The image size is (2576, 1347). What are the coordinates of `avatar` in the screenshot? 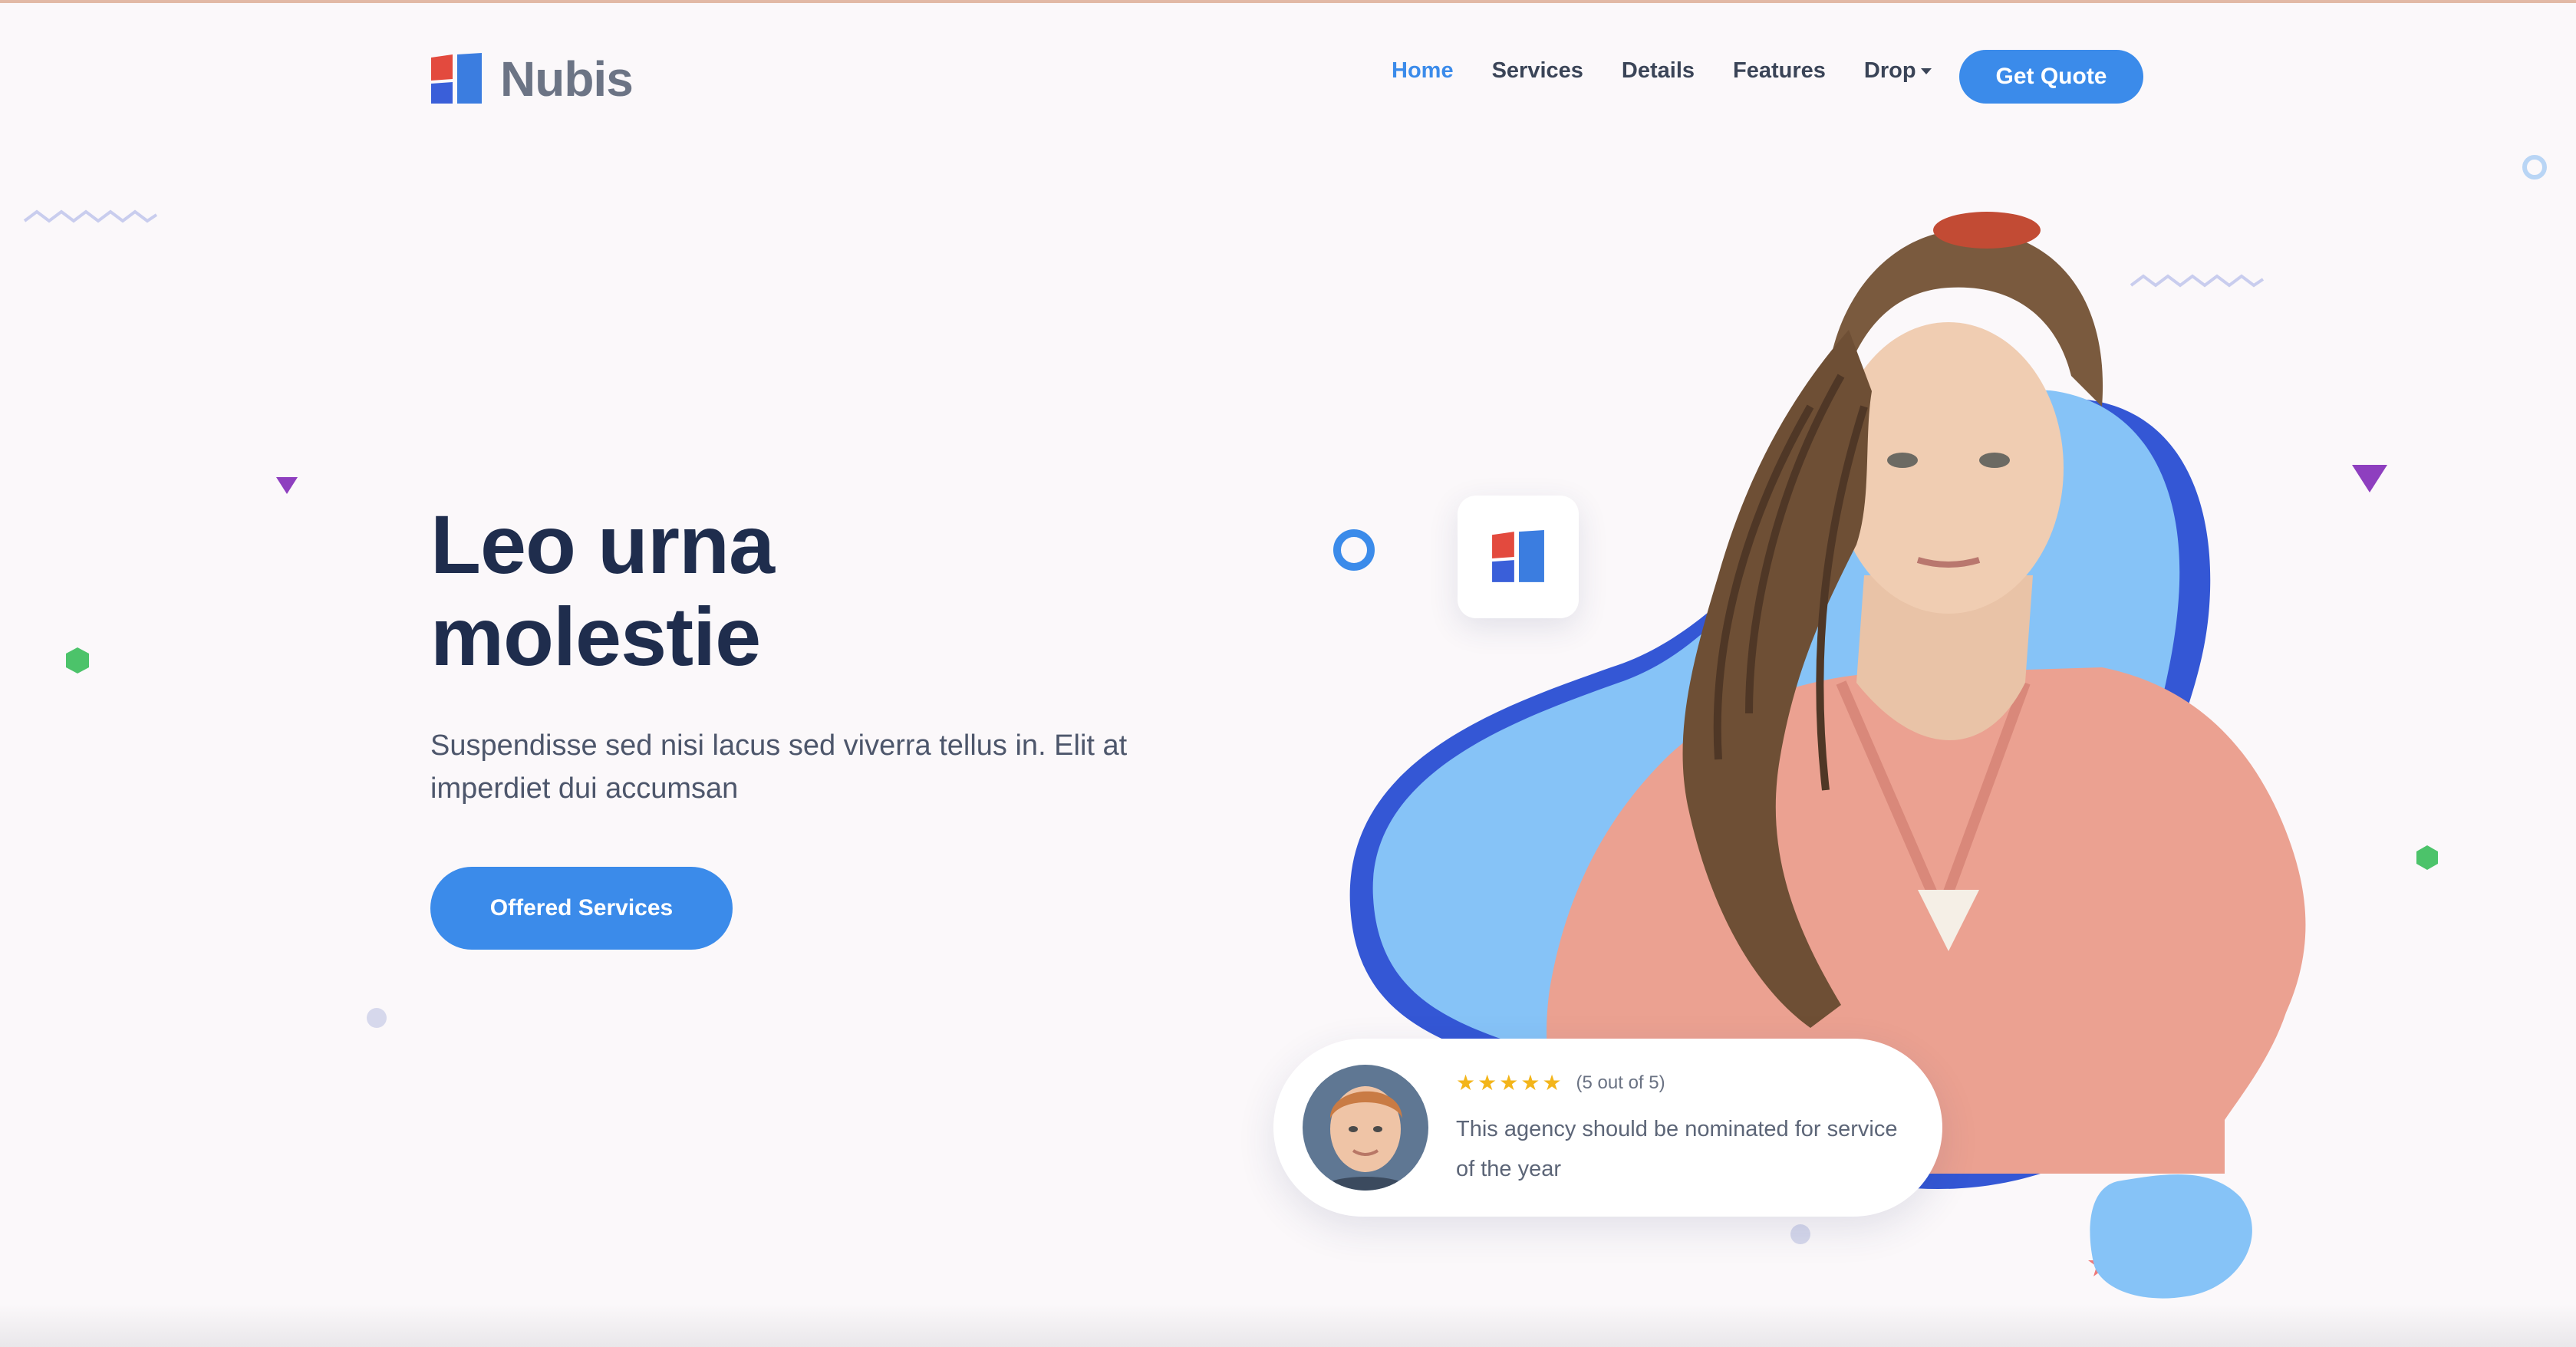 It's located at (1365, 1128).